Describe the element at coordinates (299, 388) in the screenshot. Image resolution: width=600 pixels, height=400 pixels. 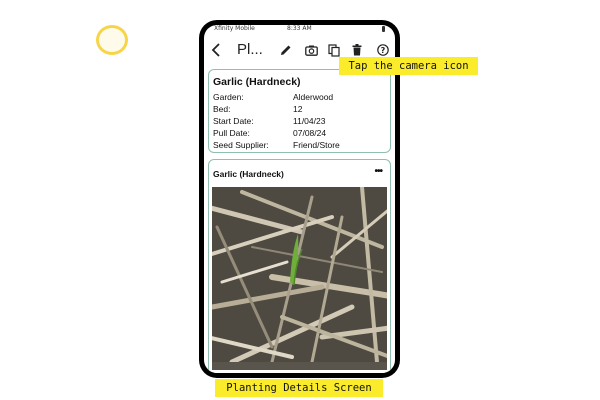
I see `screen-caption: Planting Details Screen` at that location.